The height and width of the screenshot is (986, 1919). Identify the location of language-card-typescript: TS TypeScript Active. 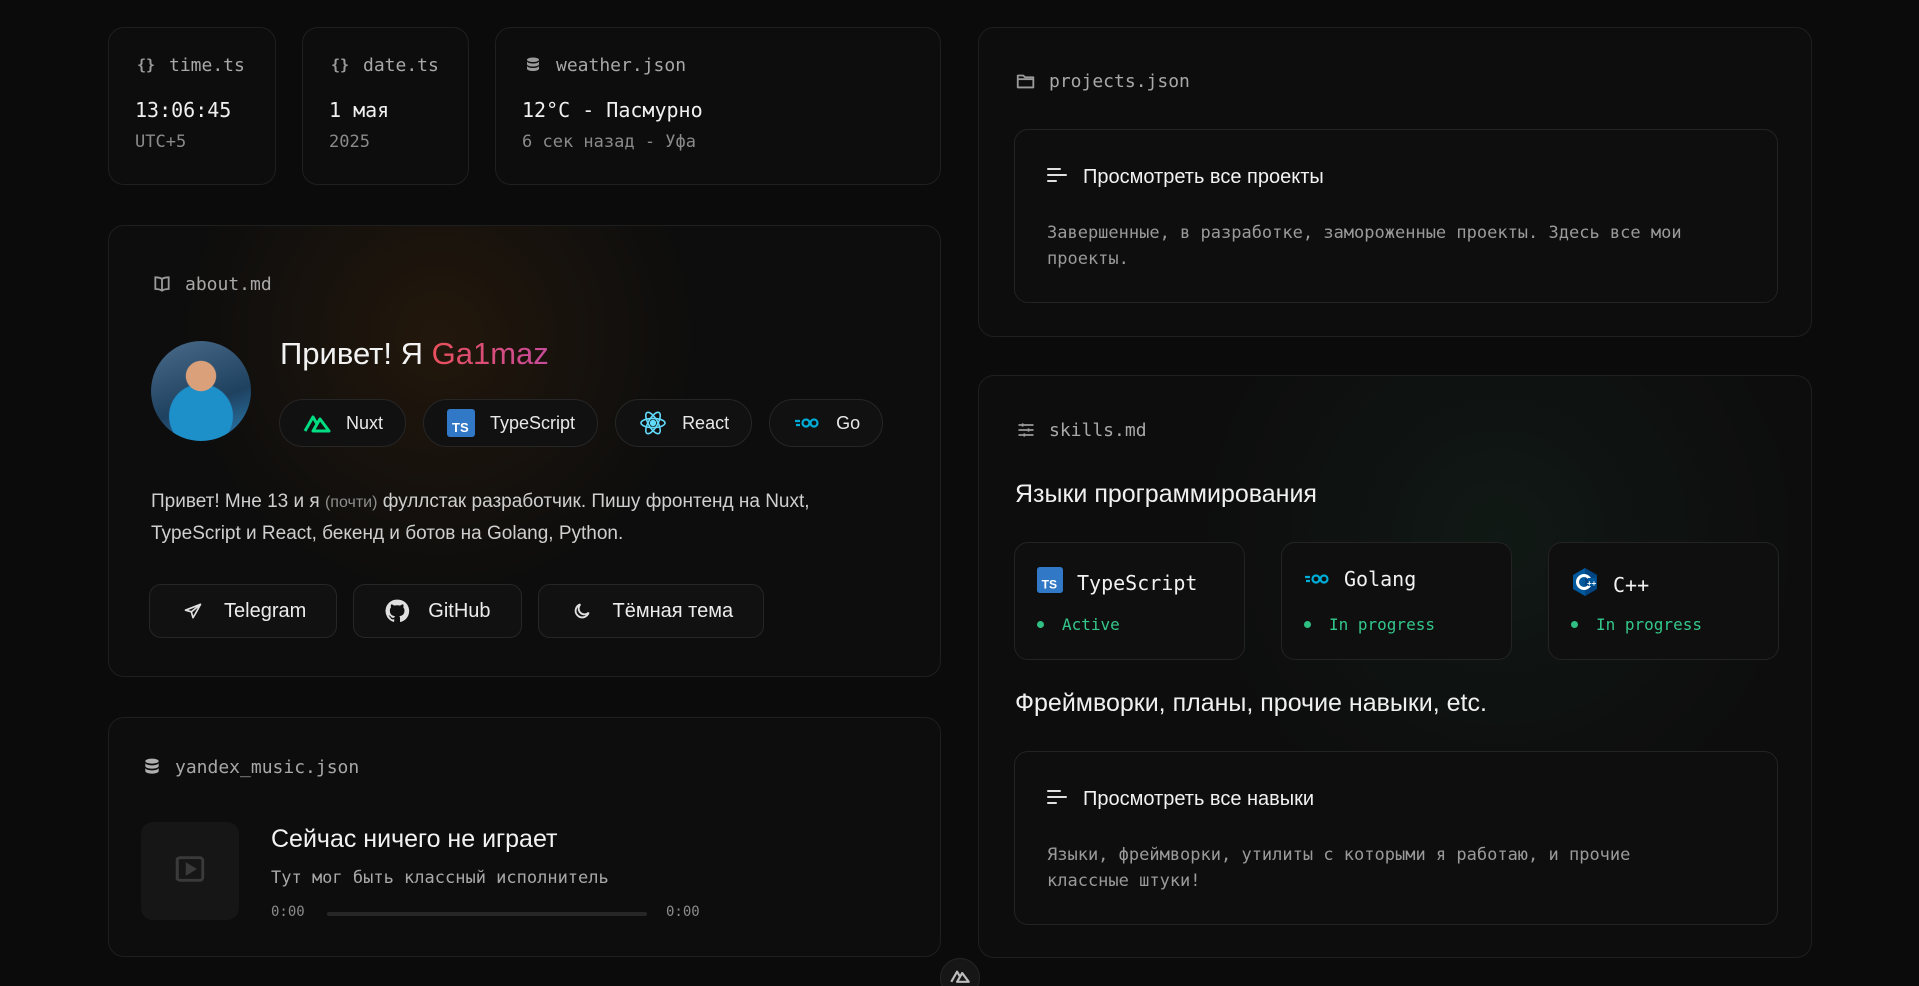
(1129, 601).